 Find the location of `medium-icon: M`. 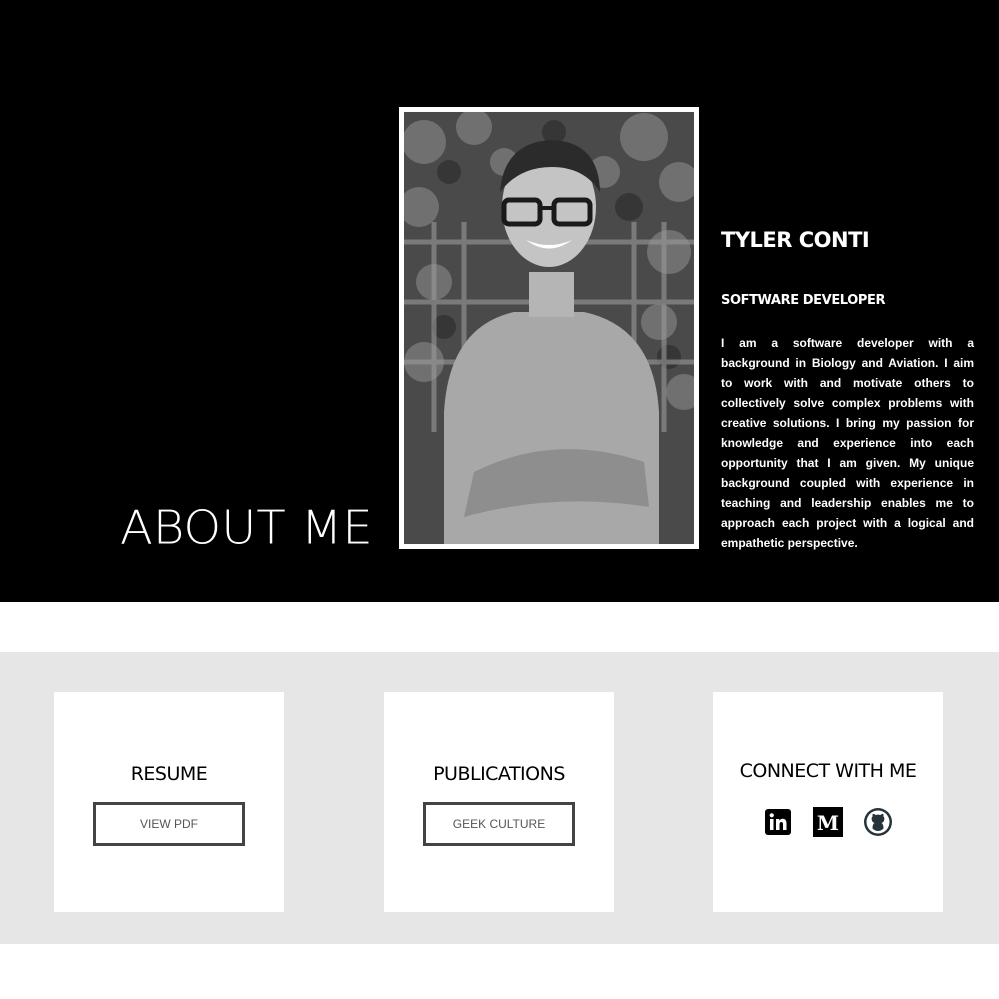

medium-icon: M is located at coordinates (828, 822).